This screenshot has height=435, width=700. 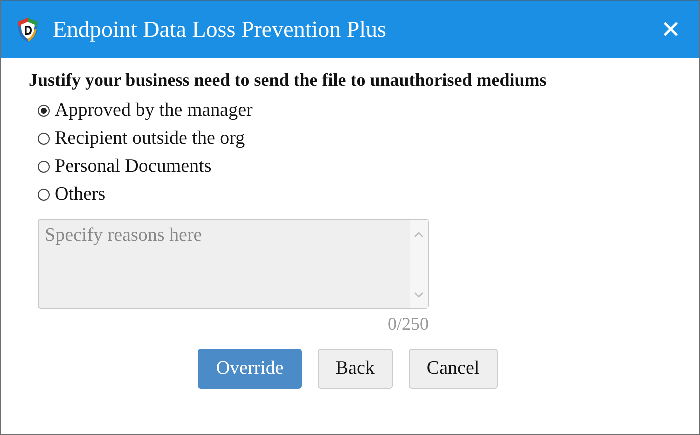 What do you see at coordinates (154, 111) in the screenshot?
I see `option-label: Approved by the manager` at bounding box center [154, 111].